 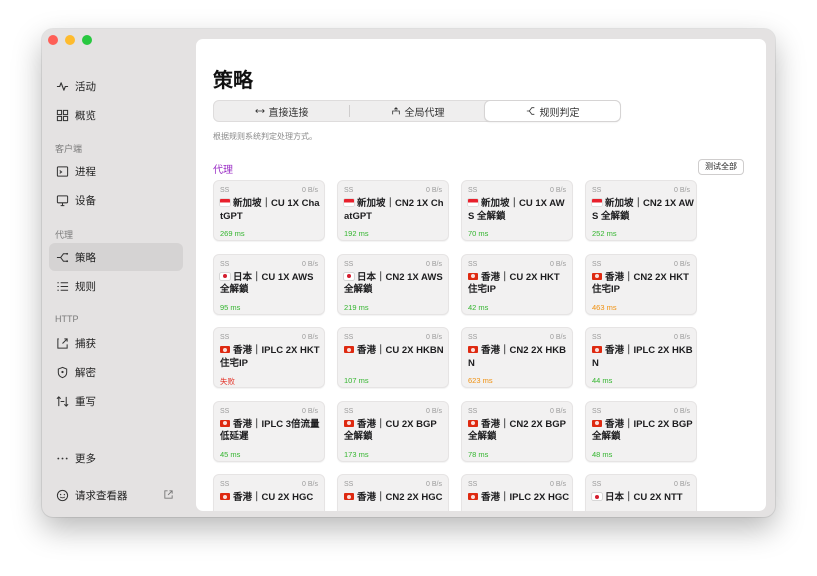 I want to click on proxy-card: SS 0 B/s 香港｜CU 2X HKBN 107 ms, so click(x=393, y=357).